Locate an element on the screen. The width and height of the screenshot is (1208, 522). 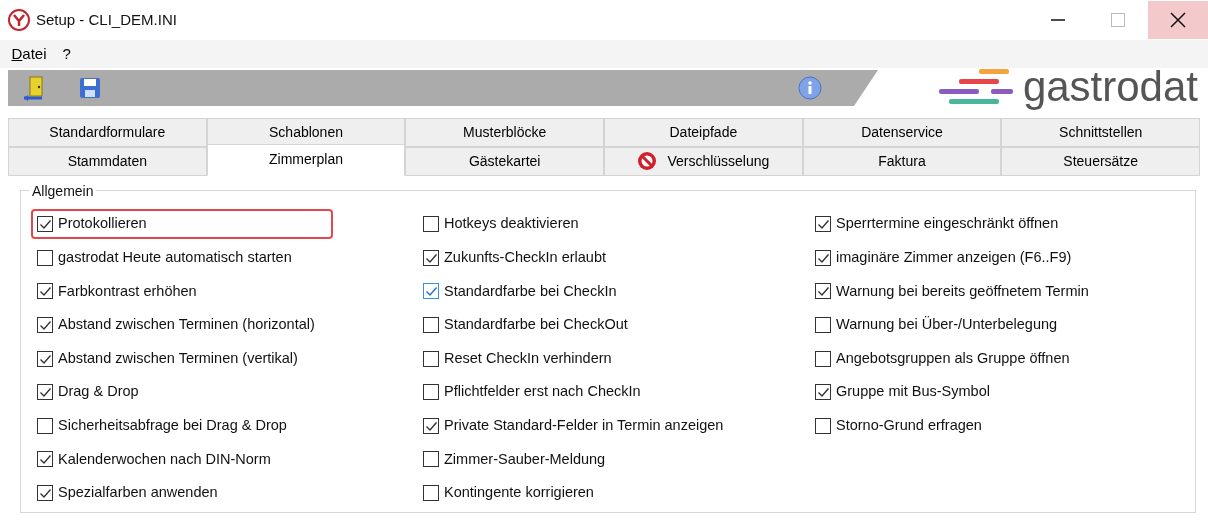
checkbox-label: Farbkontrast erhöhen is located at coordinates (127, 291).